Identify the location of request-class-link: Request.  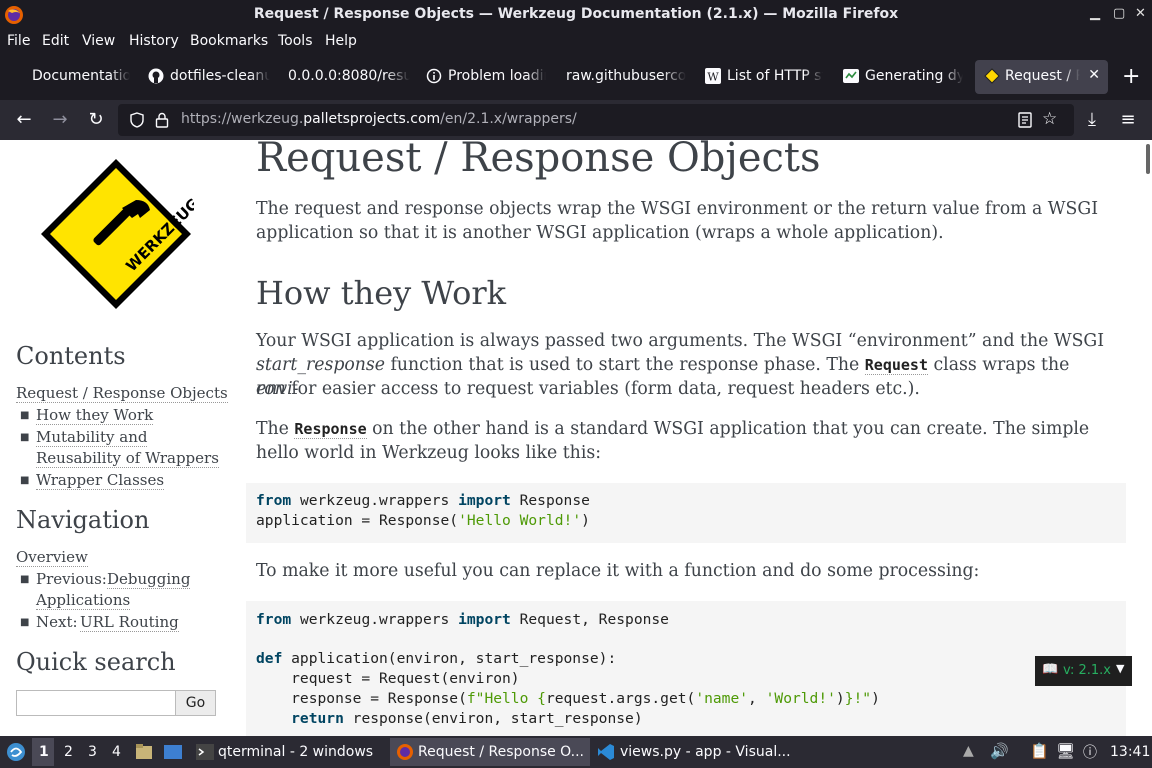
(896, 365).